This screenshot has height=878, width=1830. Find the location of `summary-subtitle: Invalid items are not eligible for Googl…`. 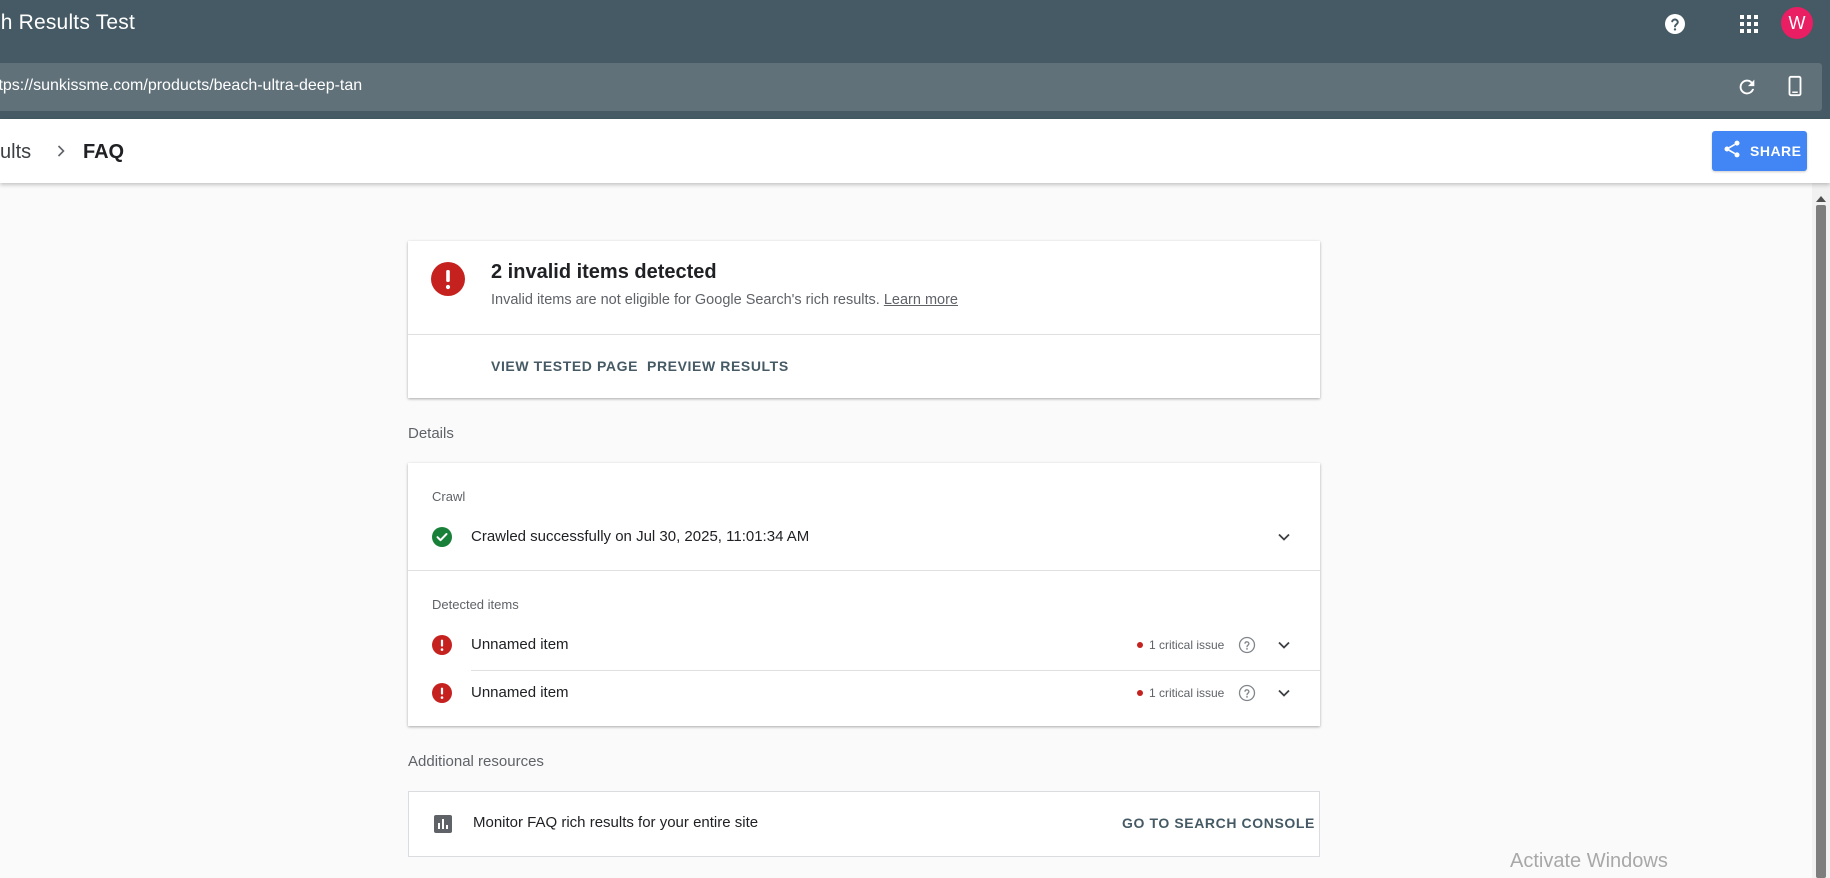

summary-subtitle: Invalid items are not eligible for Googl… is located at coordinates (724, 300).